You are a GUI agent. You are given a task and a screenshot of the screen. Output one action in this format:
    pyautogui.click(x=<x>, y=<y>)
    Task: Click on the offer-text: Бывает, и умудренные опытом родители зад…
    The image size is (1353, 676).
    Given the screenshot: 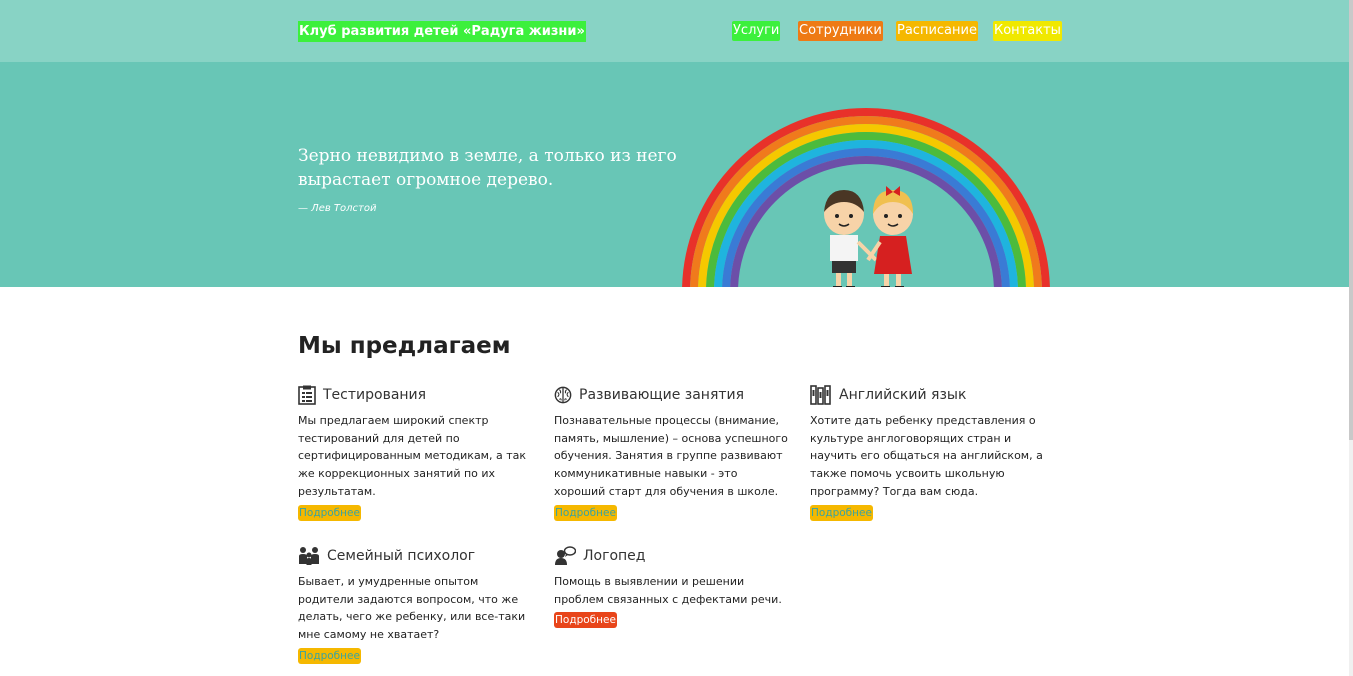 What is the action you would take?
    pyautogui.click(x=412, y=608)
    